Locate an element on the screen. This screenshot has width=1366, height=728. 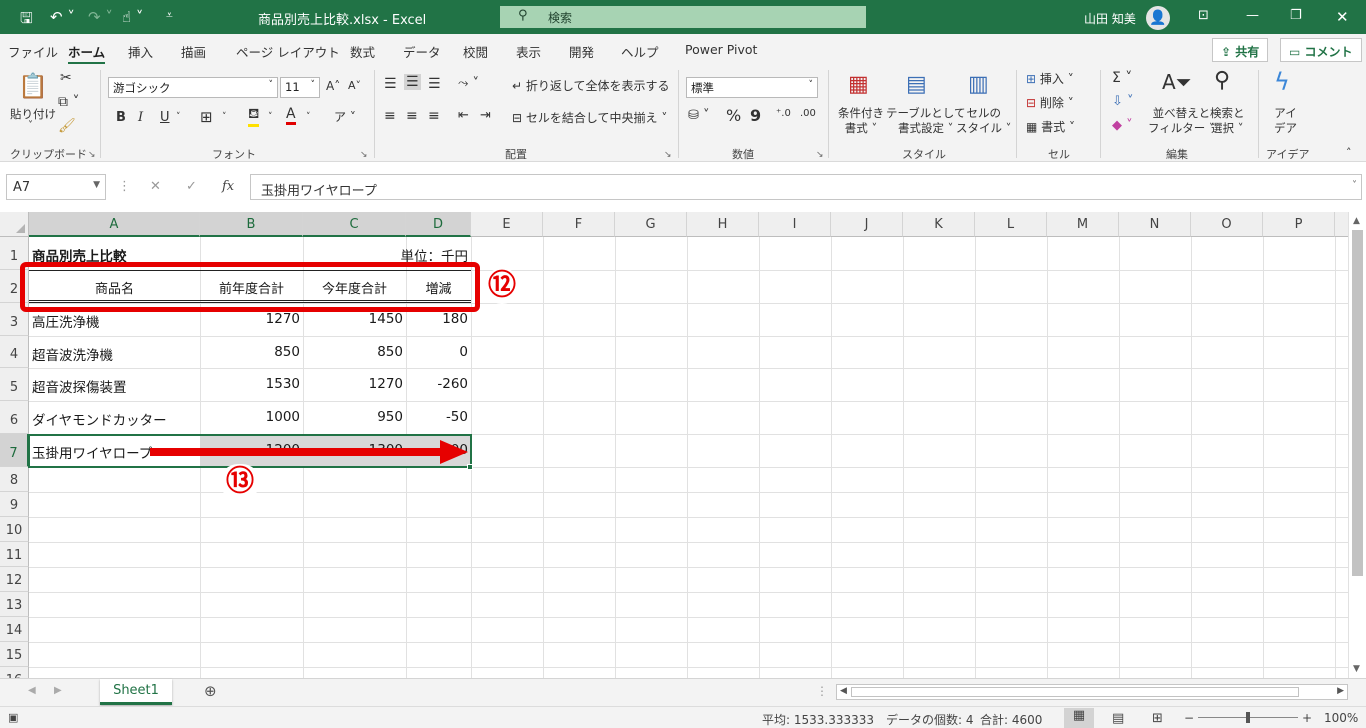
zoom-level: 100% is located at coordinates (1341, 718).